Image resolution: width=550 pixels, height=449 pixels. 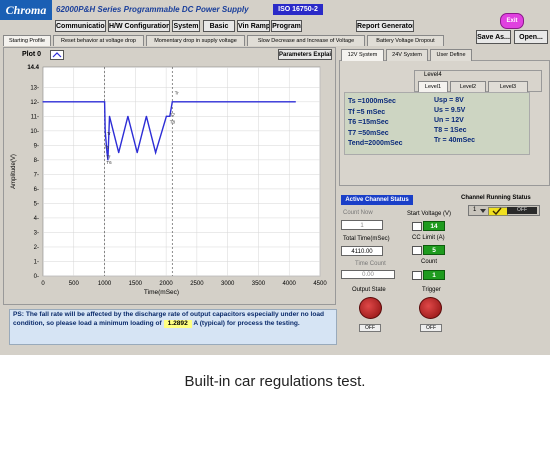 What do you see at coordinates (36, 146) in the screenshot?
I see `y-tick-label: 9-` at bounding box center [36, 146].